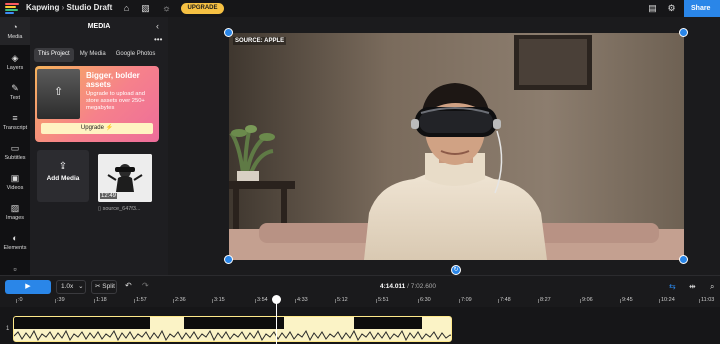 This screenshot has width=720, height=344. I want to click on undo-icon: ↶, so click(128, 285).